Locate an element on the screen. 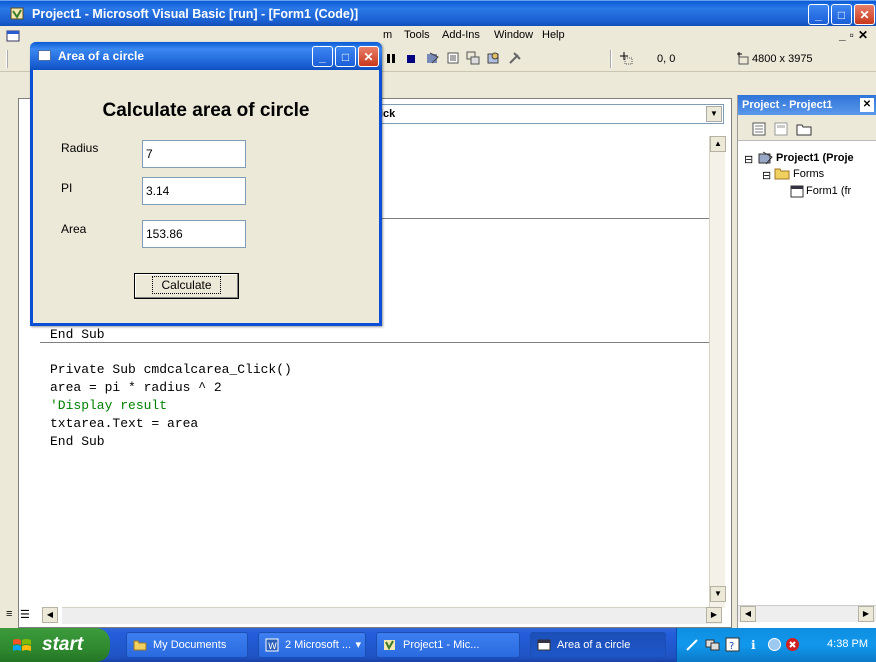 This screenshot has height=662, width=876. form-window-controls: _ □ ✕ is located at coordinates (345, 56).